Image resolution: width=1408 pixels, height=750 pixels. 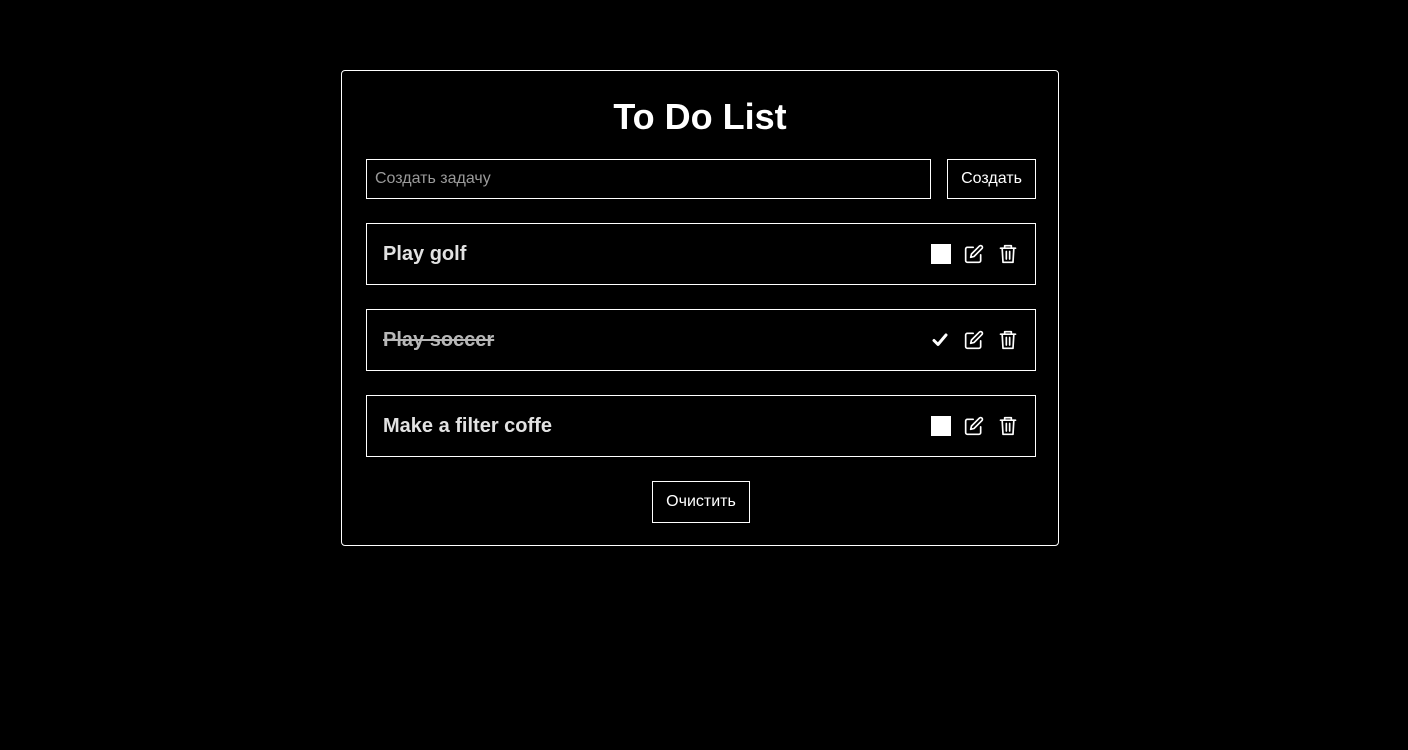 I want to click on task-item: Make a filter coffe, so click(x=701, y=426).